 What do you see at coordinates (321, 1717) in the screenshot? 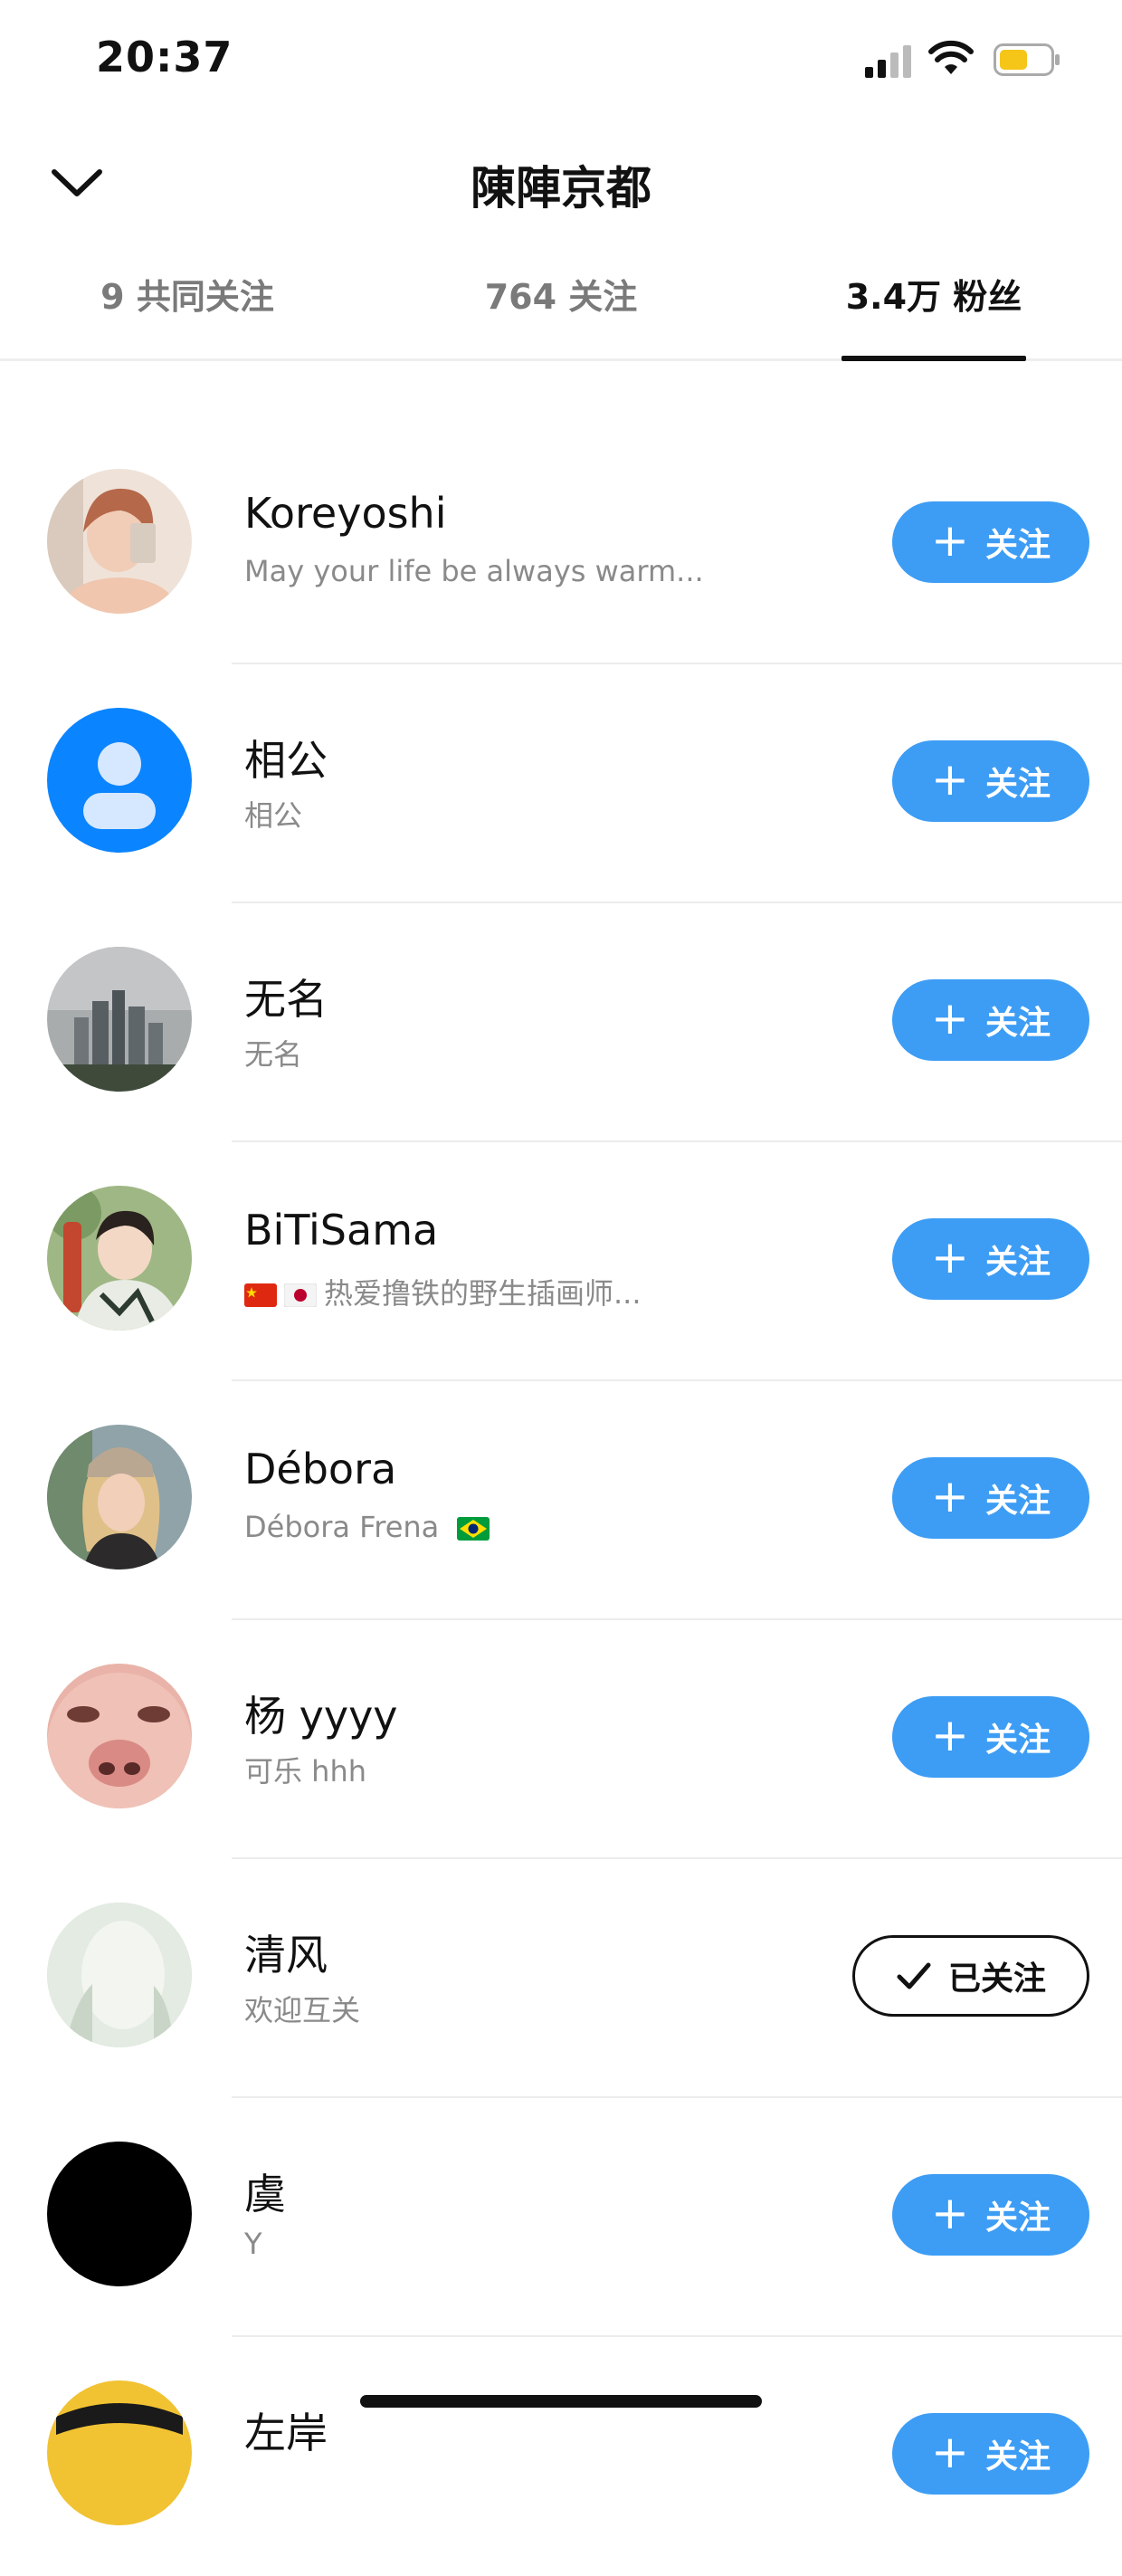
I see `user-name: 杨 yyyy` at bounding box center [321, 1717].